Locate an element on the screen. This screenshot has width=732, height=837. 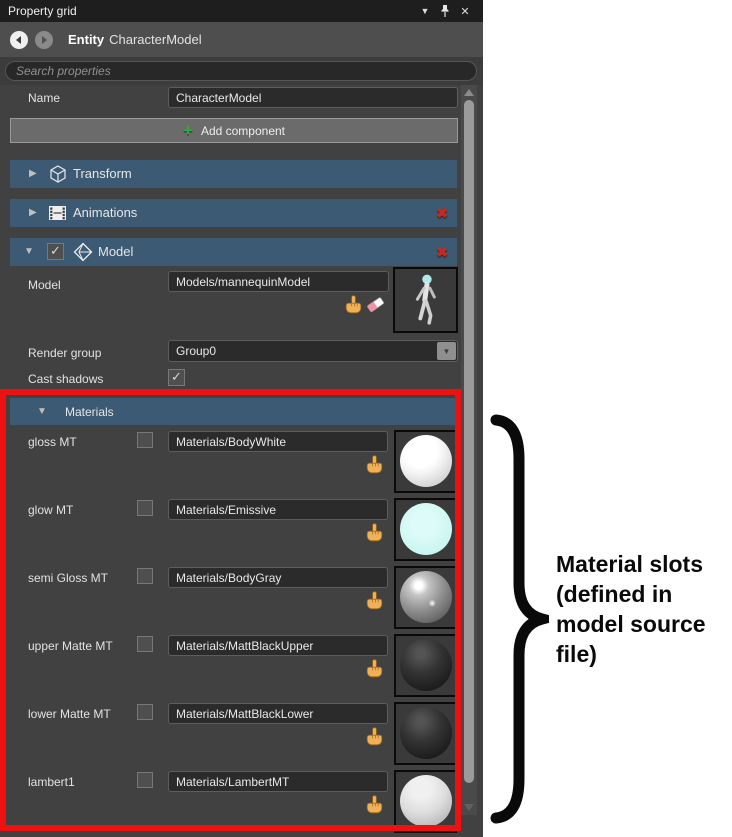
material-row: lower Matte MT is located at coordinates (230, 735).